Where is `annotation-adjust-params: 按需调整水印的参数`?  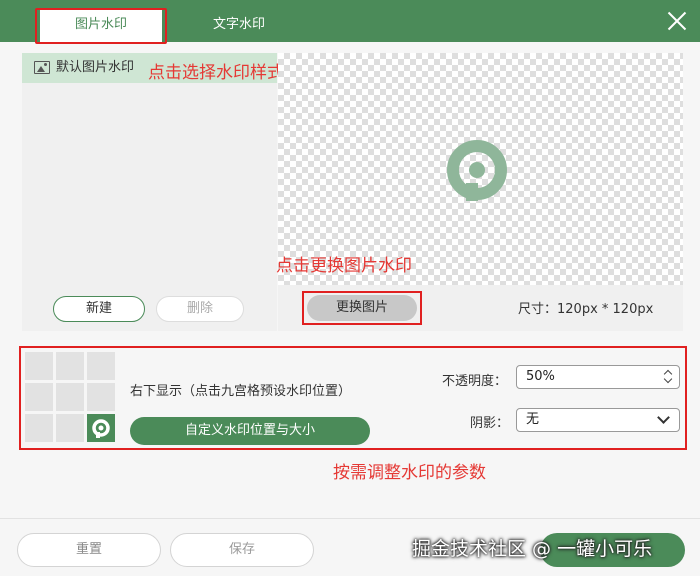
annotation-adjust-params: 按需调整水印的参数 is located at coordinates (409, 473).